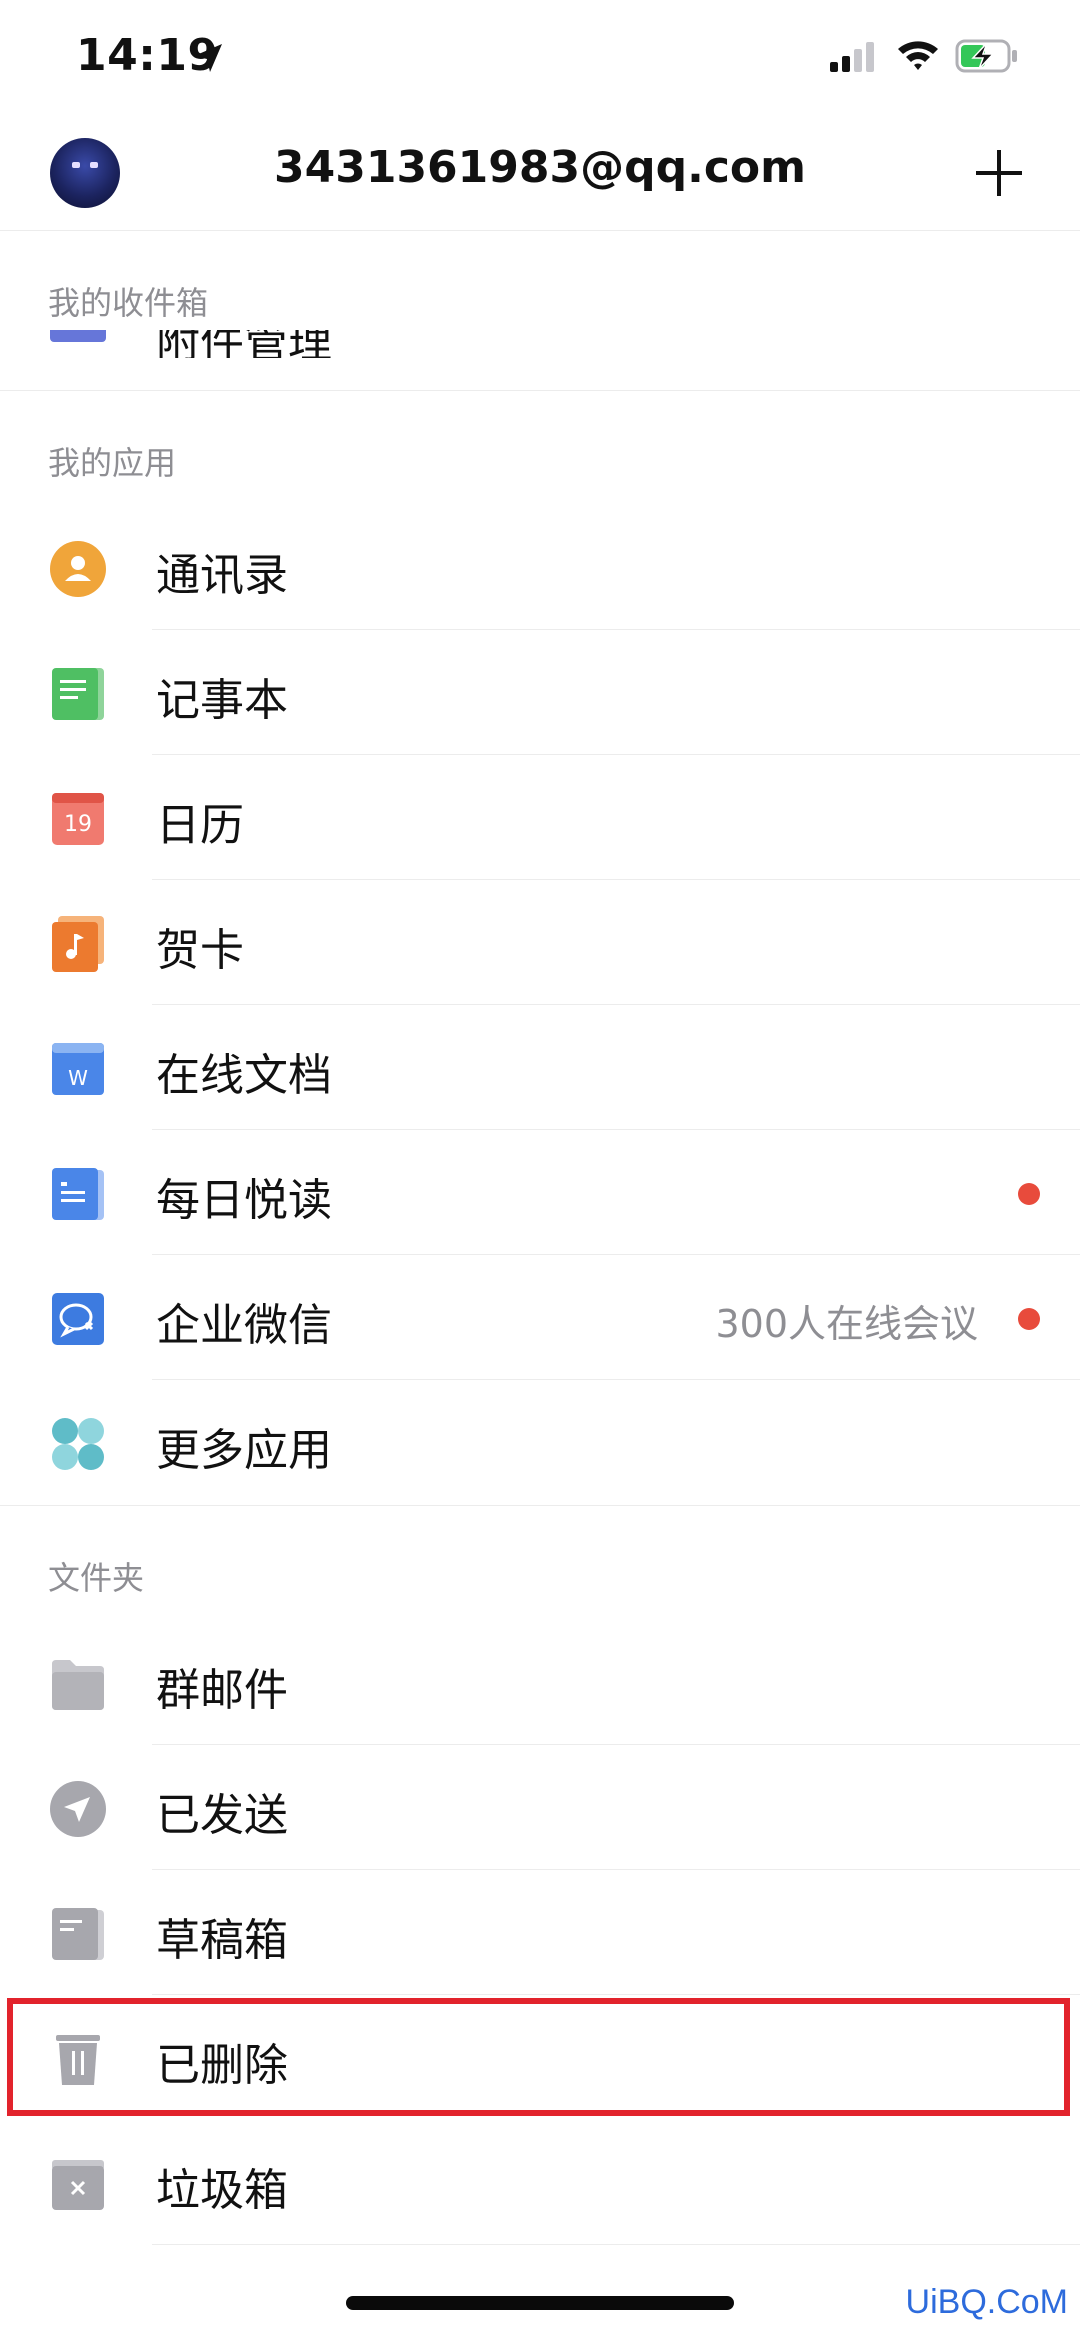 The width and height of the screenshot is (1080, 2337). Describe the element at coordinates (540, 942) in the screenshot. I see `app-item-greeting-card: 贺卡` at that location.